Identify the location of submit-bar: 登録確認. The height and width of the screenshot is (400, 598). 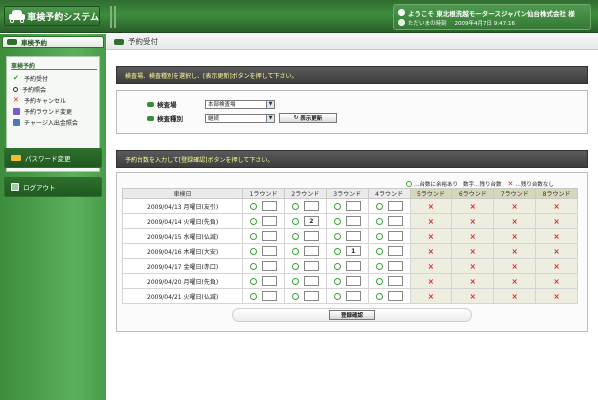
(352, 315).